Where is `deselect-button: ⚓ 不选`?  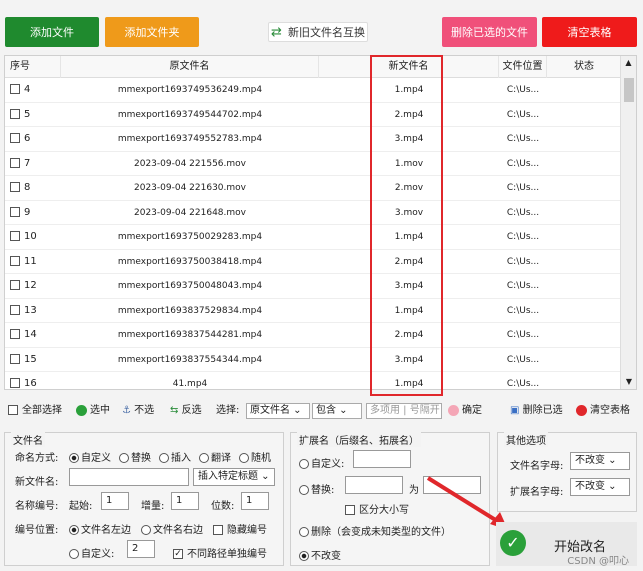
deselect-button: ⚓ 不选 is located at coordinates (138, 411).